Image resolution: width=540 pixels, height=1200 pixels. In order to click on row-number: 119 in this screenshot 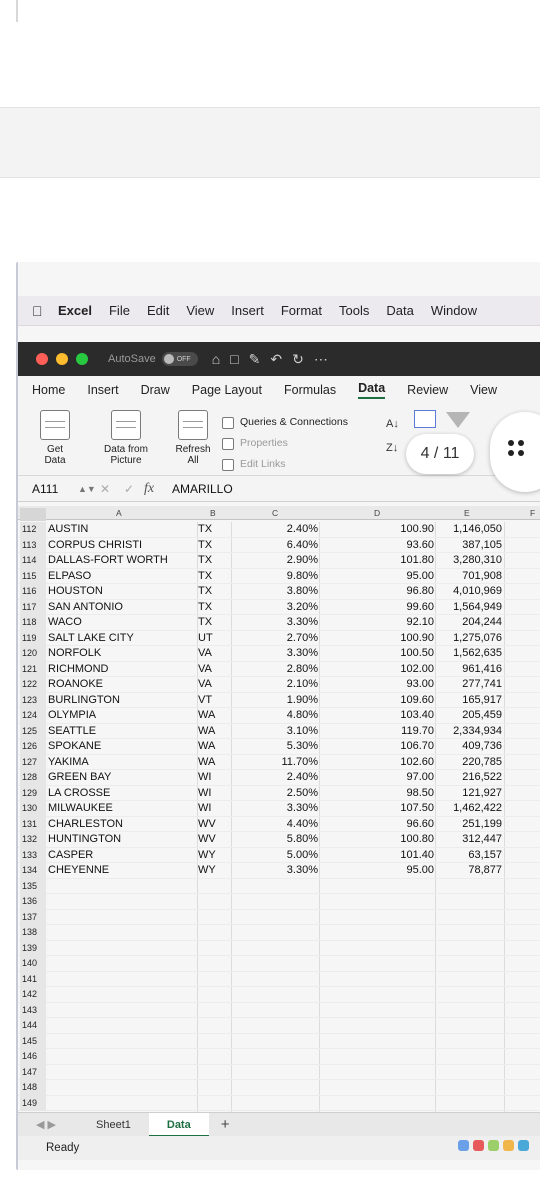, I will do `click(33, 638)`.